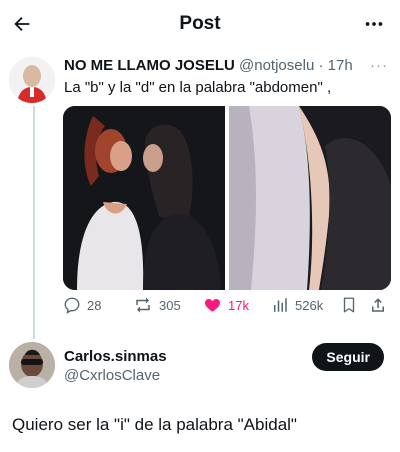 This screenshot has width=400, height=452. I want to click on heart-filled-icon, so click(212, 305).